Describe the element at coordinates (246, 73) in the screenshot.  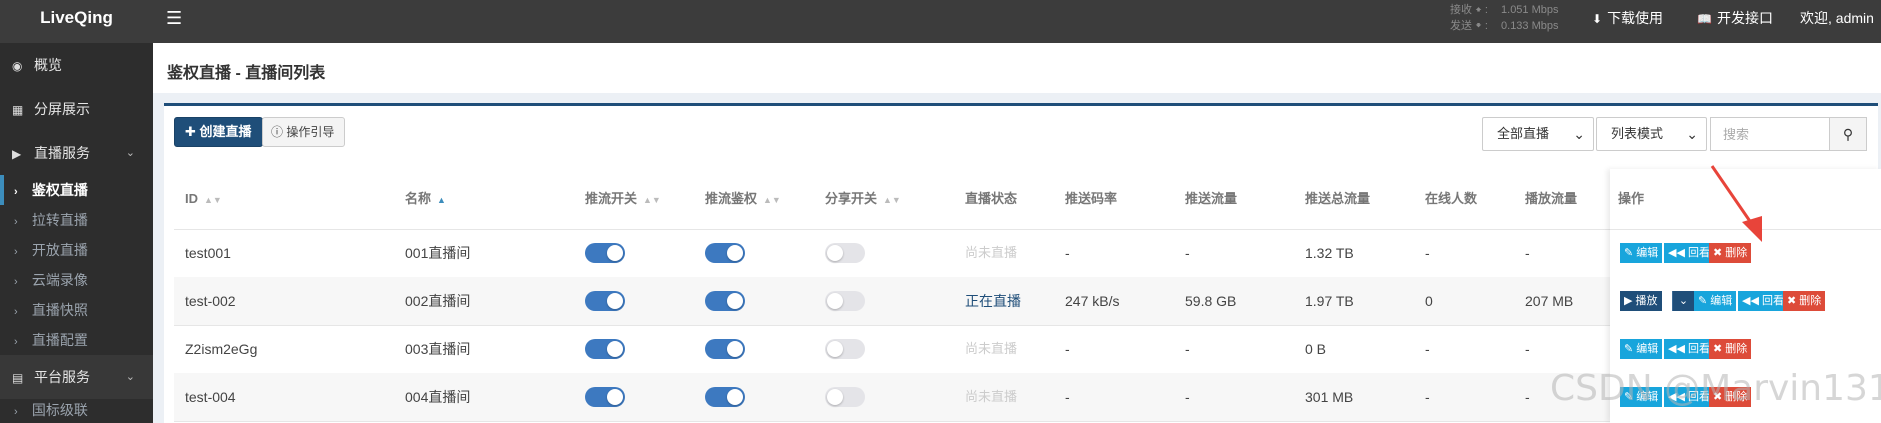
I see `page-title: 鉴权直播 - 直播间列表` at that location.